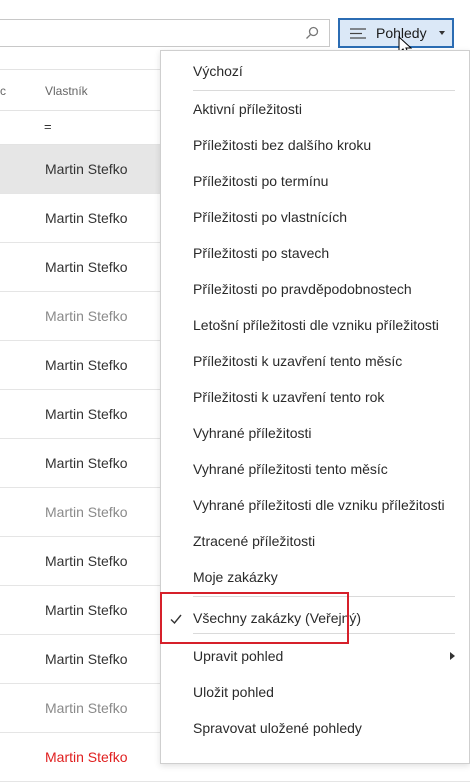 The width and height of the screenshot is (470, 782). Describe the element at coordinates (277, 728) in the screenshot. I see `menu-item-manage-views: Spravovat uložené pohledy` at that location.